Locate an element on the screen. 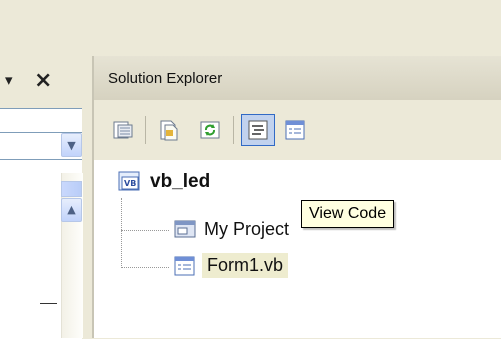  my-project-icon is located at coordinates (185, 229).